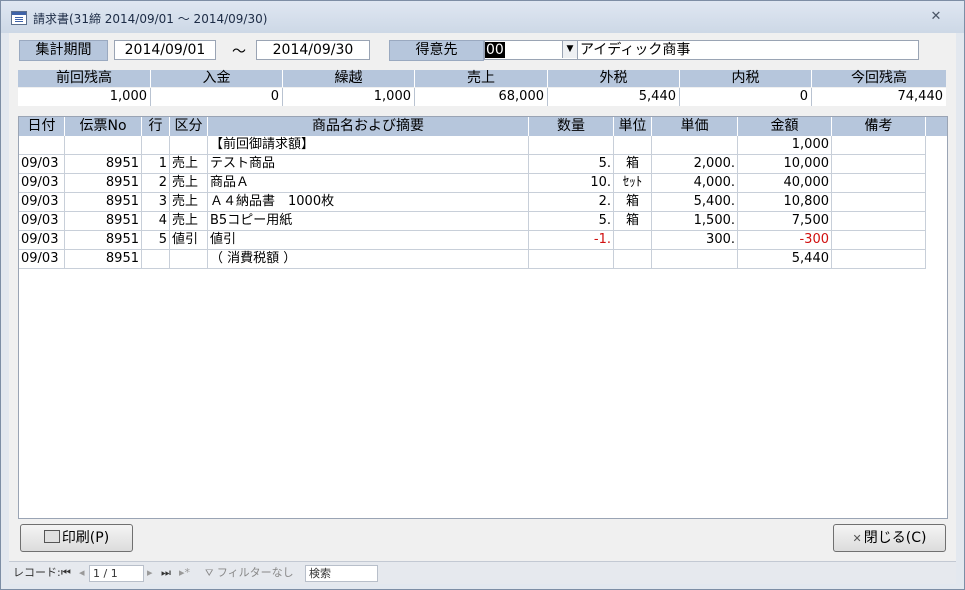  I want to click on table-row: 09/03 8951 1 売上 テスト商品 5. 箱 2,000. 10,000, so click(472, 164).